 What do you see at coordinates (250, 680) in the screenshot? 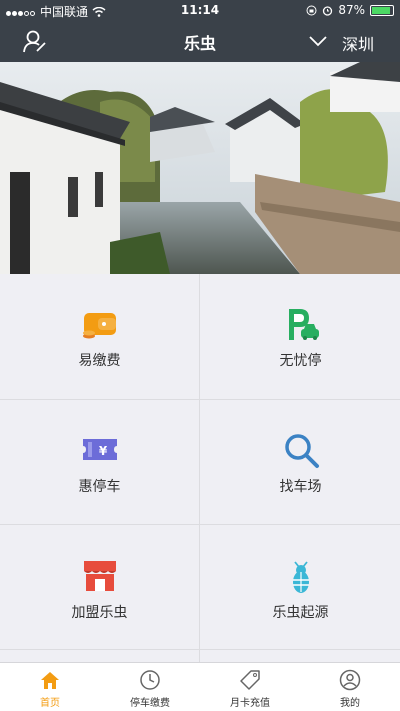
I see `tag-icon` at bounding box center [250, 680].